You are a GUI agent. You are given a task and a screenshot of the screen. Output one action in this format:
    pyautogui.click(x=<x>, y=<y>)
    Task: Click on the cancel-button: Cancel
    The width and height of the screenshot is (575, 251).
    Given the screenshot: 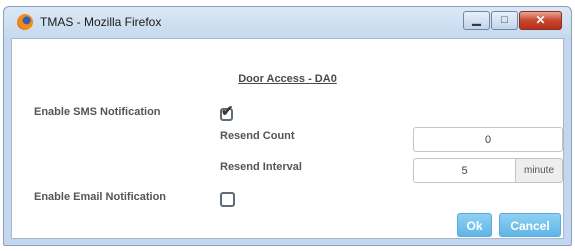 What is the action you would take?
    pyautogui.click(x=530, y=225)
    